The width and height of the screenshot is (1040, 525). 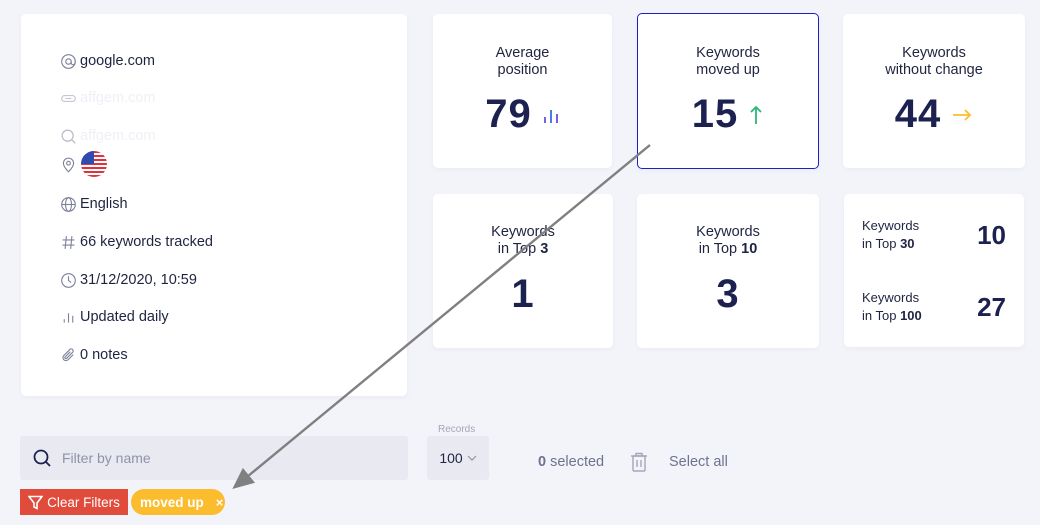 I want to click on us-flag-icon, so click(x=94, y=164).